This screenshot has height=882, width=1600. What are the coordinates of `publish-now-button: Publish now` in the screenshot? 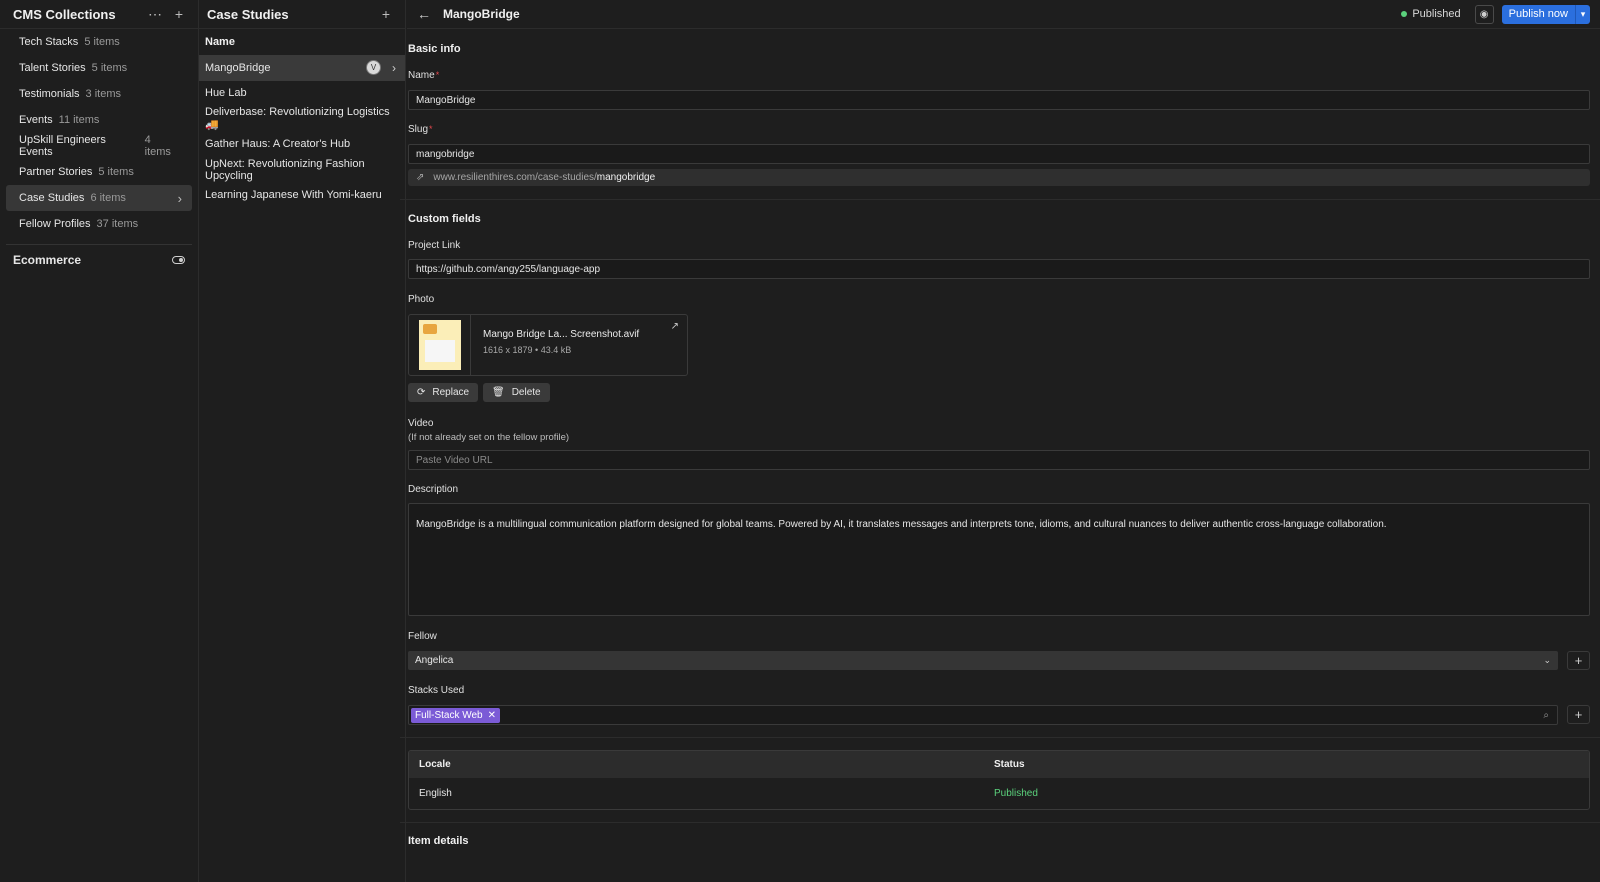 It's located at (1538, 14).